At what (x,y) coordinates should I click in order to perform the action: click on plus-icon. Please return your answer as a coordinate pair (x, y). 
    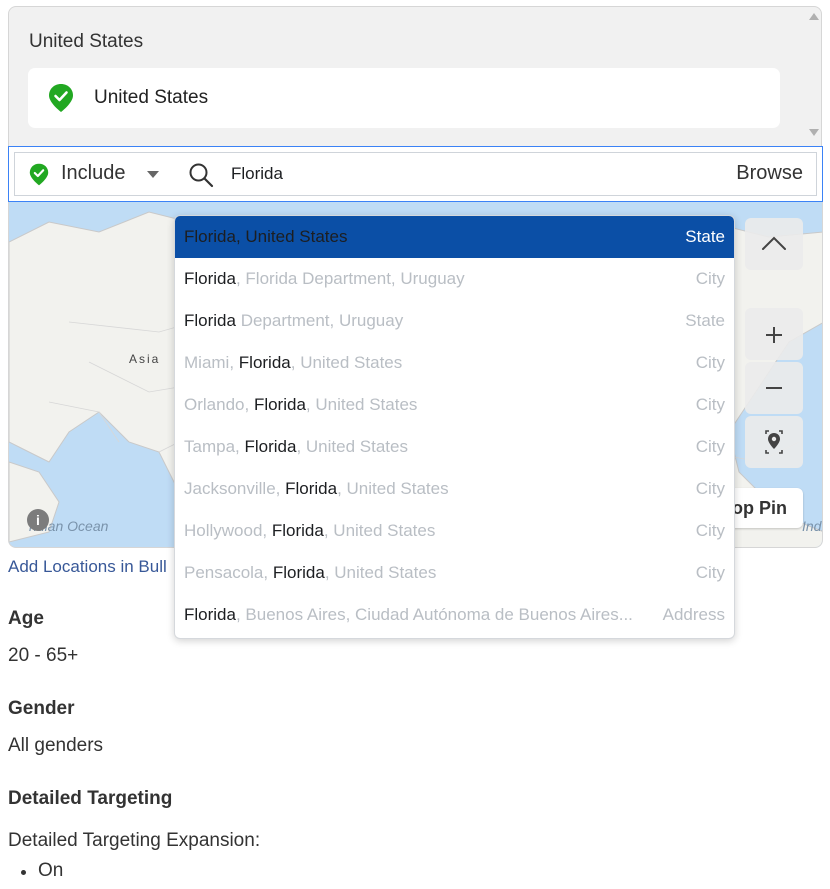
    Looking at the image, I should click on (774, 335).